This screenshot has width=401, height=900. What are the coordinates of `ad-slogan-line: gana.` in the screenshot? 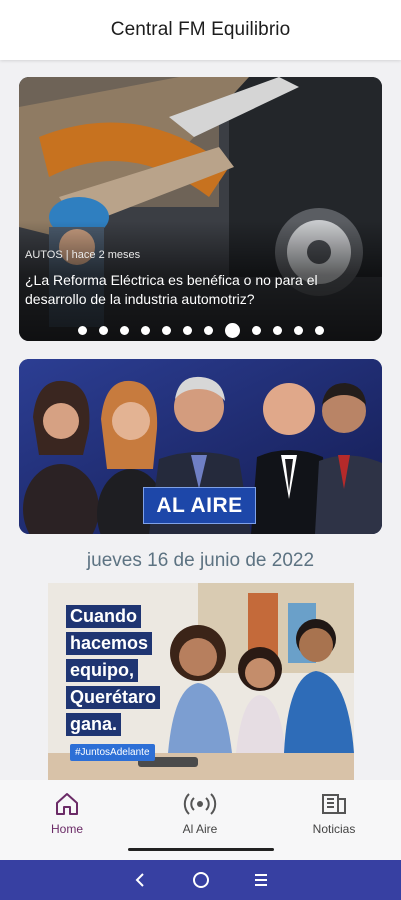 It's located at (94, 724).